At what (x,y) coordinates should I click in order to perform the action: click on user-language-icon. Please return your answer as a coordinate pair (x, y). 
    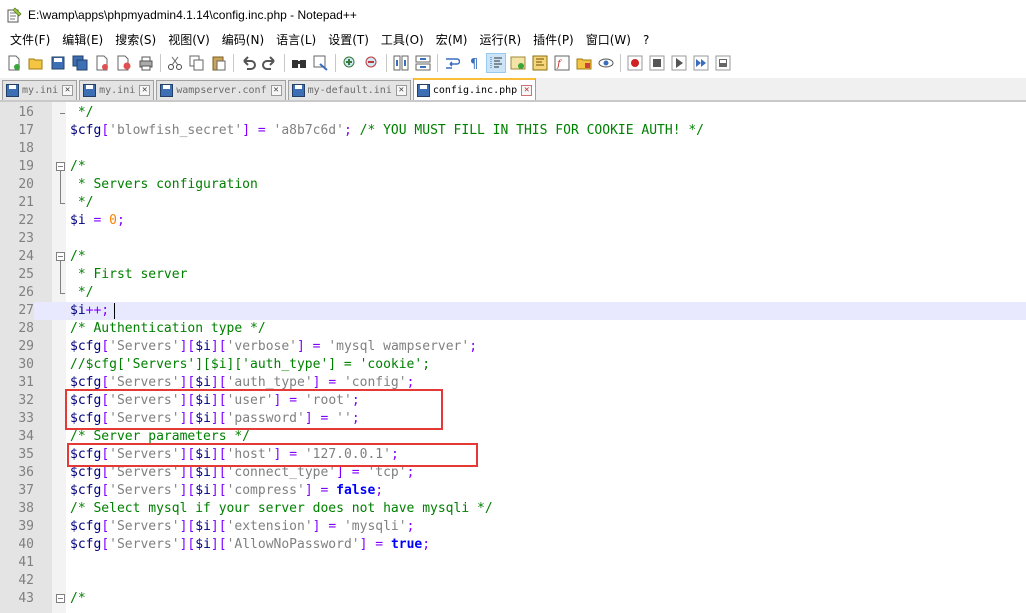
    Looking at the image, I should click on (518, 63).